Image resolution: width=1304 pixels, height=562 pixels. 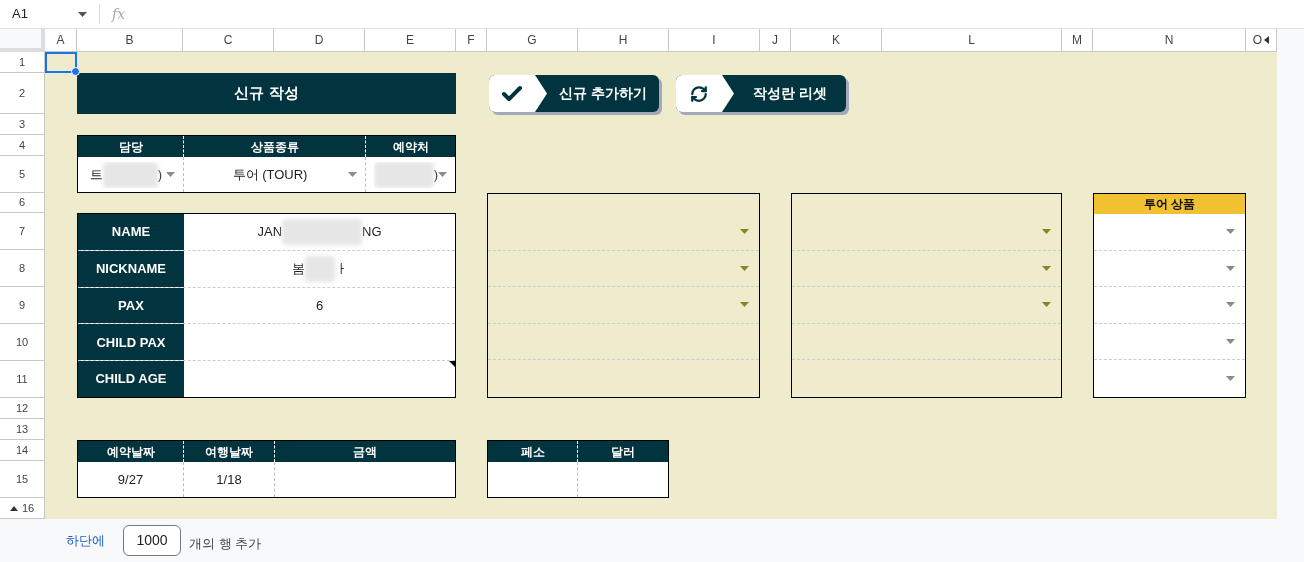 What do you see at coordinates (119, 14) in the screenshot?
I see `formula-label: fx` at bounding box center [119, 14].